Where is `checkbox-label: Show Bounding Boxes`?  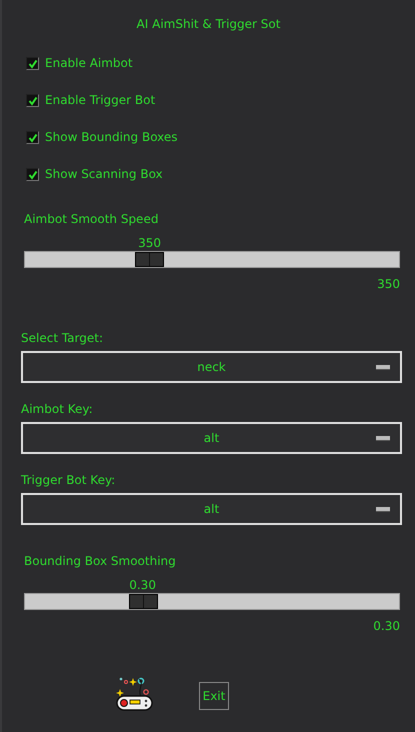 checkbox-label: Show Bounding Boxes is located at coordinates (111, 137).